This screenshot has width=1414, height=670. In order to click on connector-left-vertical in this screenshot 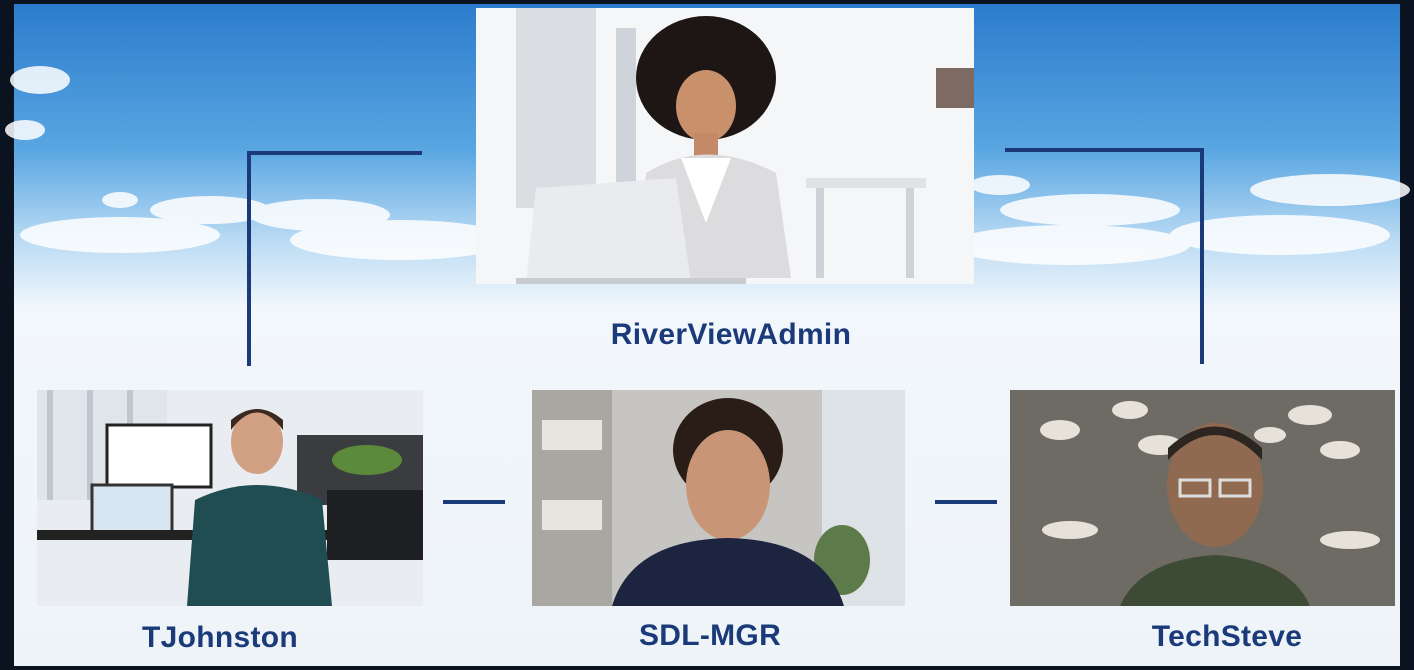, I will do `click(249, 258)`.